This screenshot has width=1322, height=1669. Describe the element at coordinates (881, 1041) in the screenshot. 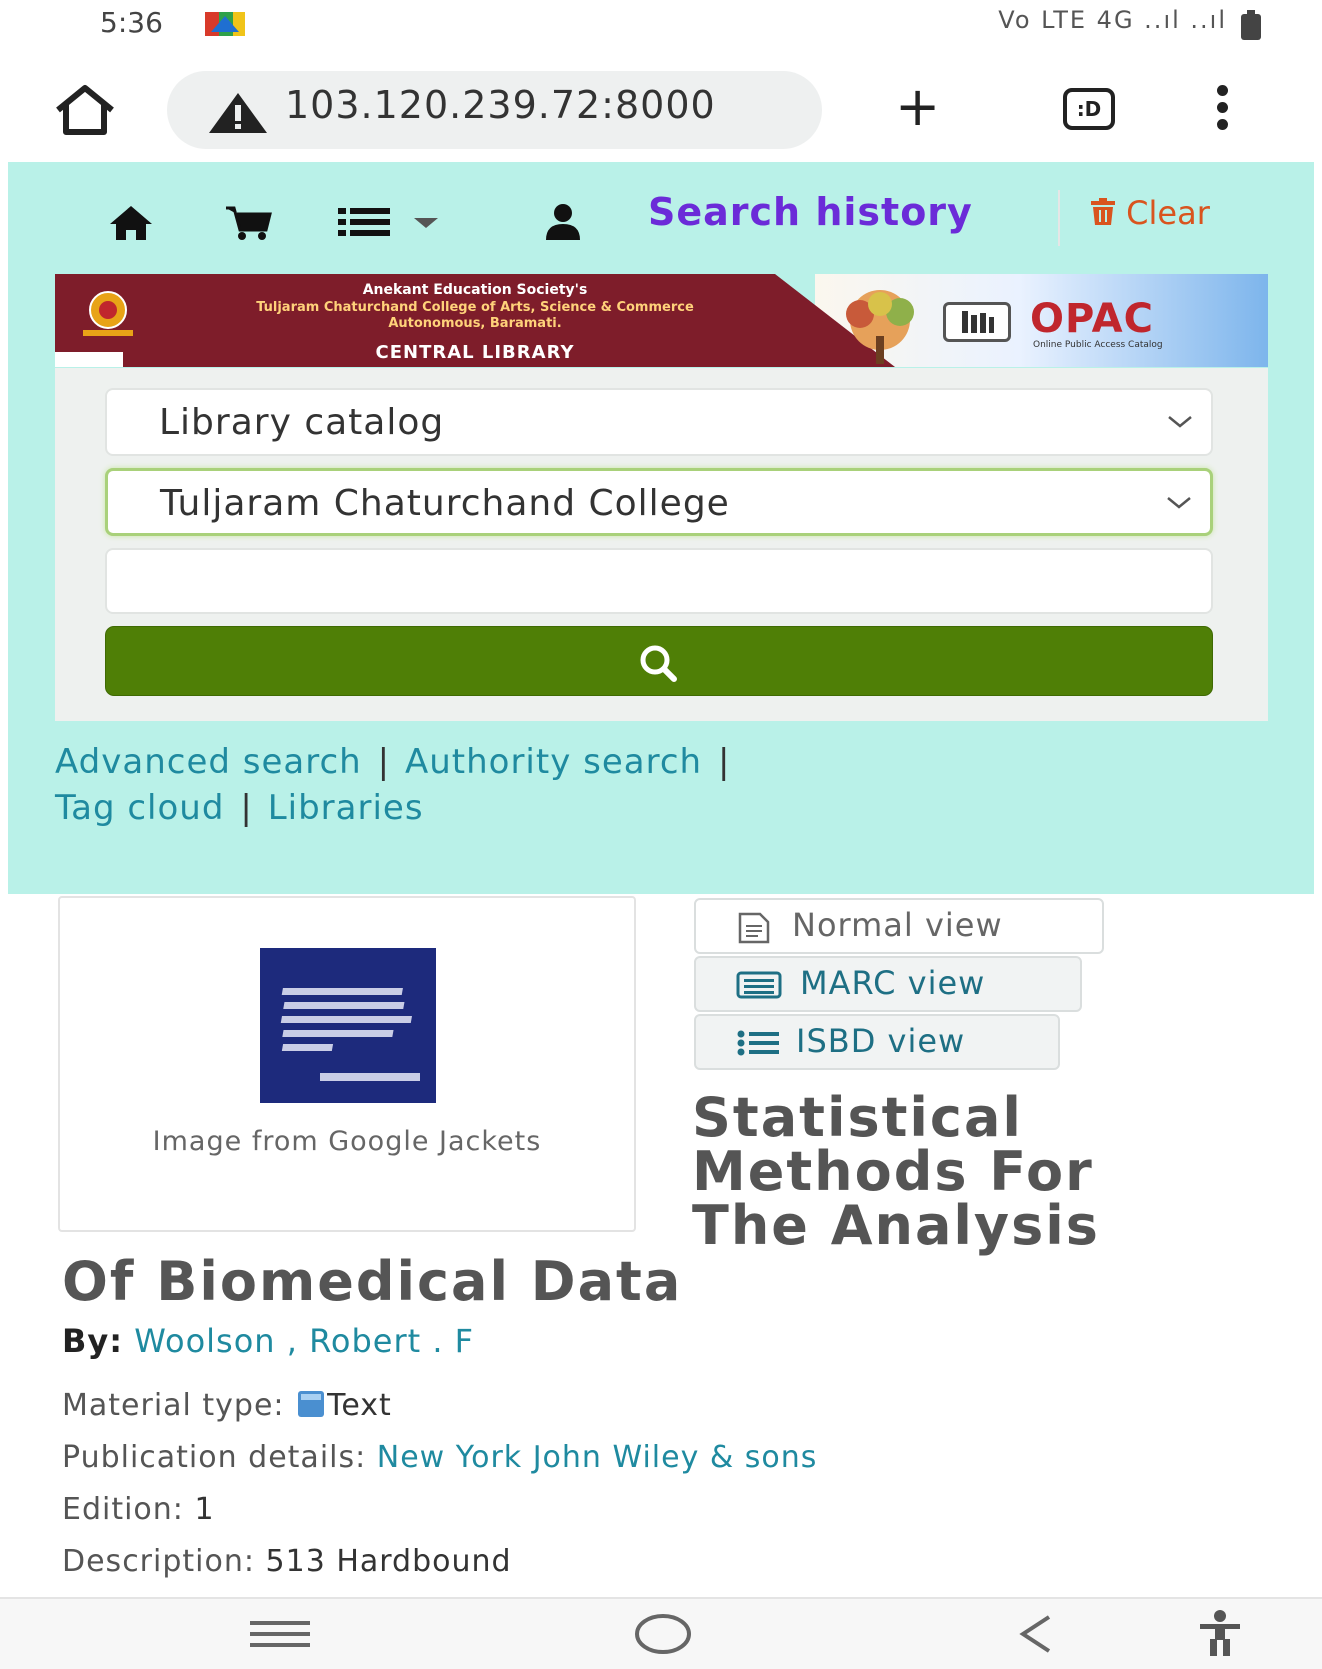

I see `isbd-view-label: ISBD view` at that location.